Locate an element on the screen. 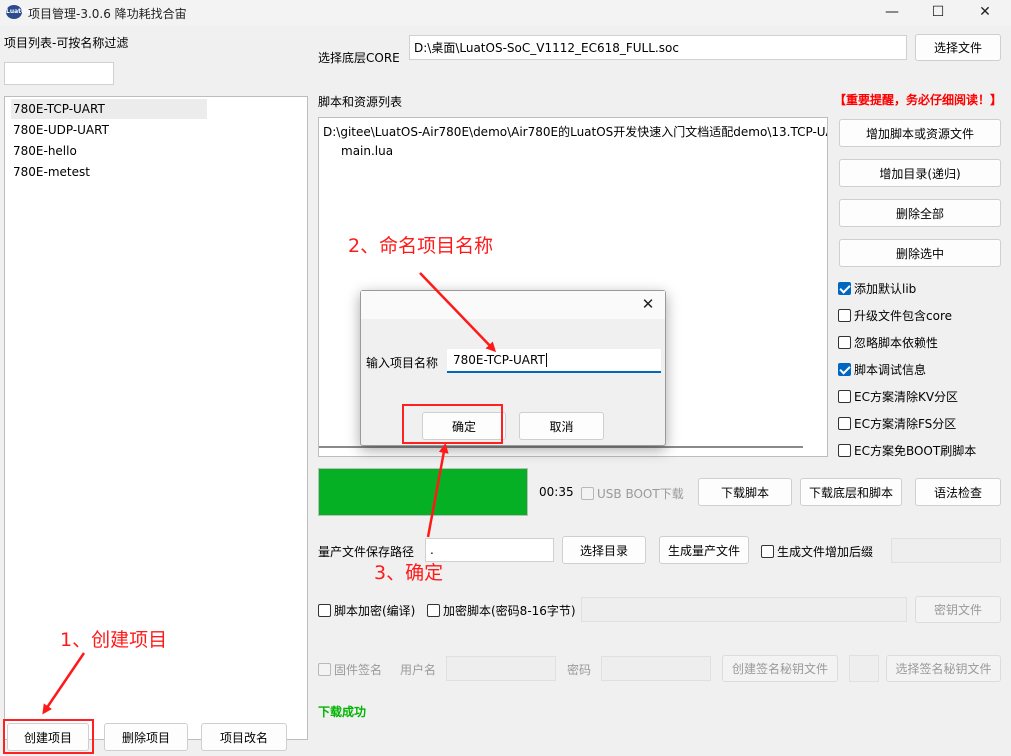 The width and height of the screenshot is (1011, 756). arrow-step1 is located at coordinates (64, 683).